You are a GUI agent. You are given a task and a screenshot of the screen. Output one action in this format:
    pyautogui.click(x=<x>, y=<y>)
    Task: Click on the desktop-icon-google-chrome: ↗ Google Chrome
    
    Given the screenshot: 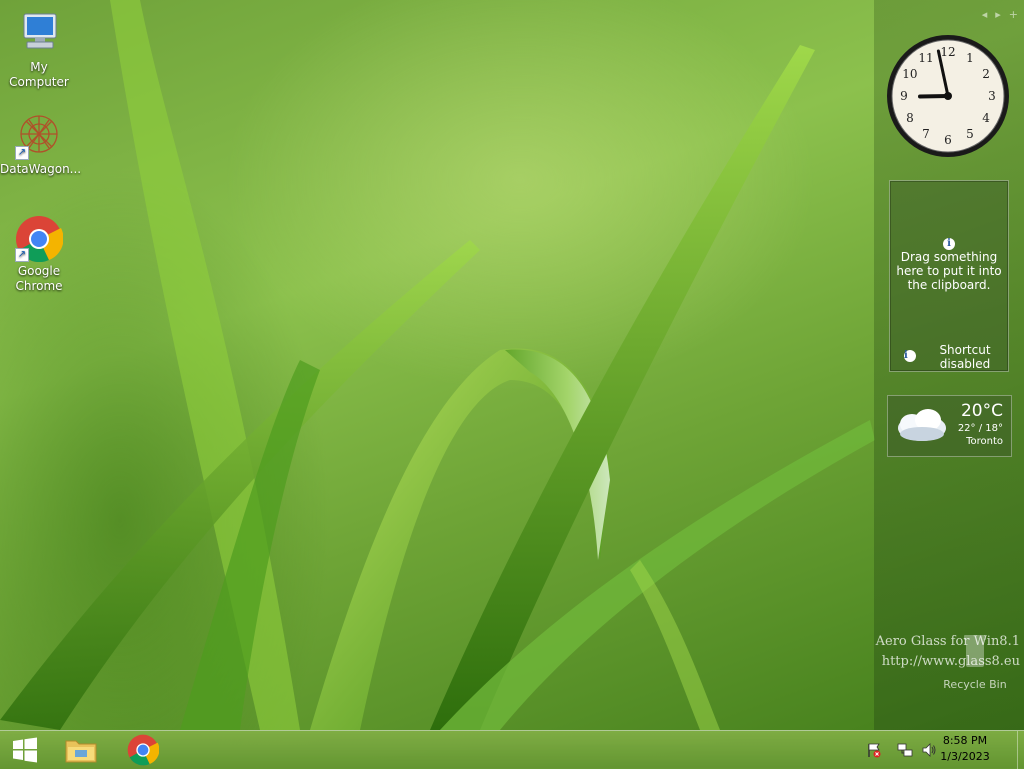 What is the action you would take?
    pyautogui.click(x=39, y=254)
    